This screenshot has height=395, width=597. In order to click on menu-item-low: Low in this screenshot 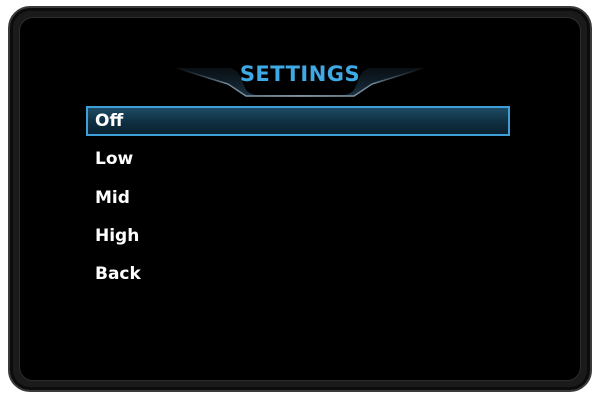, I will do `click(298, 159)`.